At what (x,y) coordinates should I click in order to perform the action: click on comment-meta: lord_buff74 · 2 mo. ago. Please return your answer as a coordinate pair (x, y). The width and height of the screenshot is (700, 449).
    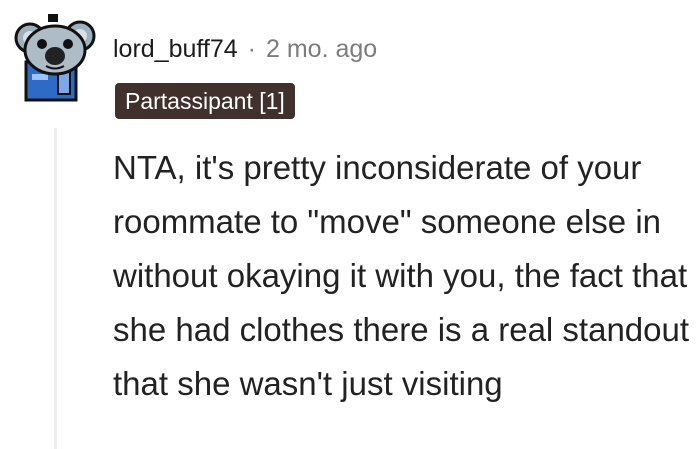
    Looking at the image, I should click on (245, 49).